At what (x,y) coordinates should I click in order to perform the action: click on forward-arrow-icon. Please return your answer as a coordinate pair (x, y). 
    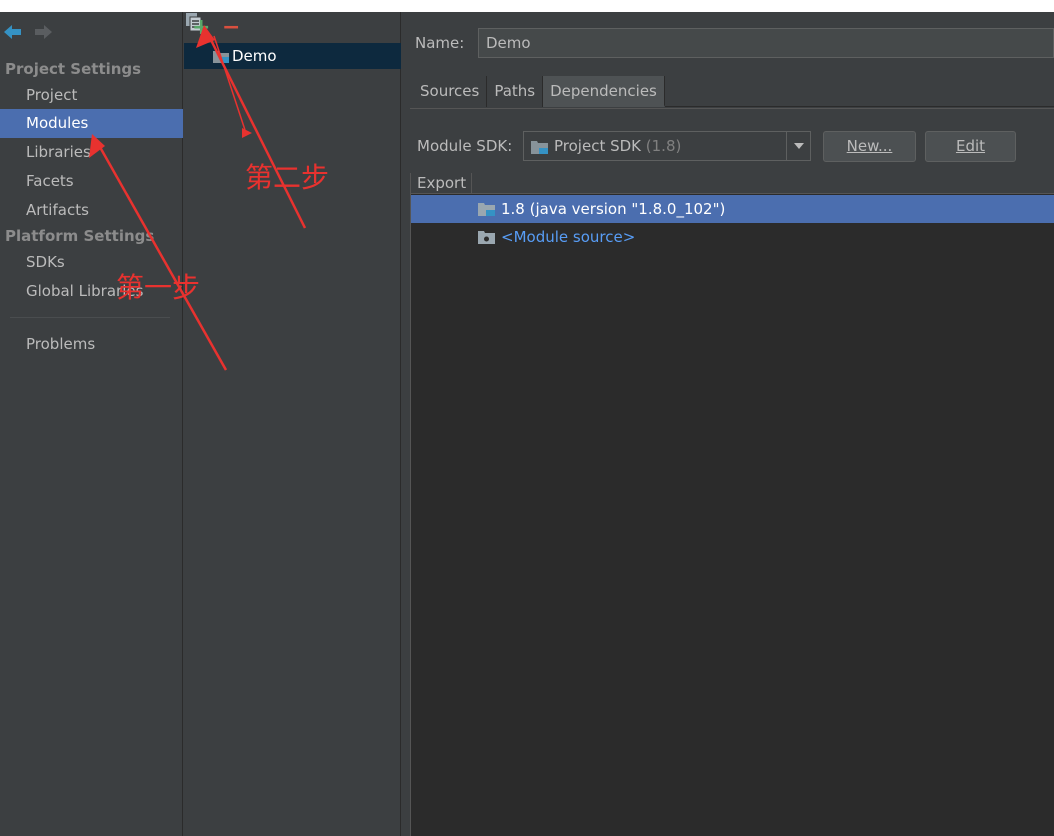
    Looking at the image, I should click on (43, 32).